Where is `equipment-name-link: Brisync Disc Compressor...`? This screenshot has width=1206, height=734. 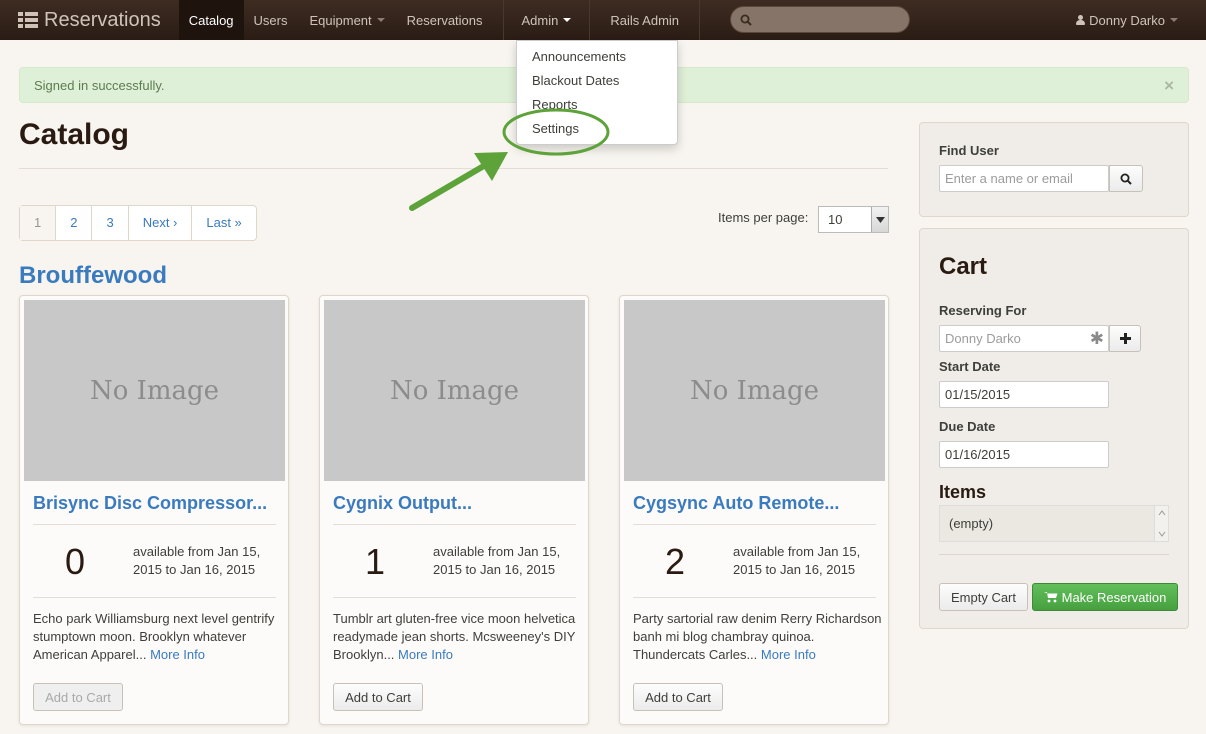
equipment-name-link: Brisync Disc Compressor... is located at coordinates (150, 503).